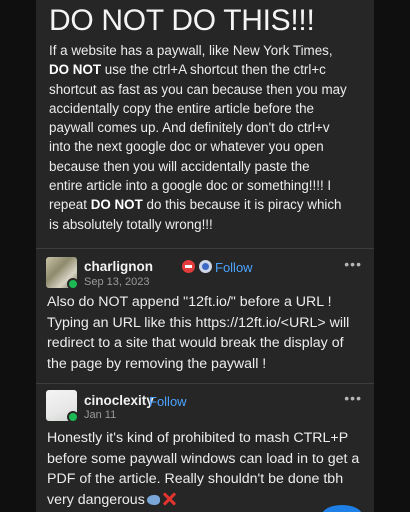  Describe the element at coordinates (242, 205) in the screenshot. I see `post-text: do this because it is piracy which` at that location.